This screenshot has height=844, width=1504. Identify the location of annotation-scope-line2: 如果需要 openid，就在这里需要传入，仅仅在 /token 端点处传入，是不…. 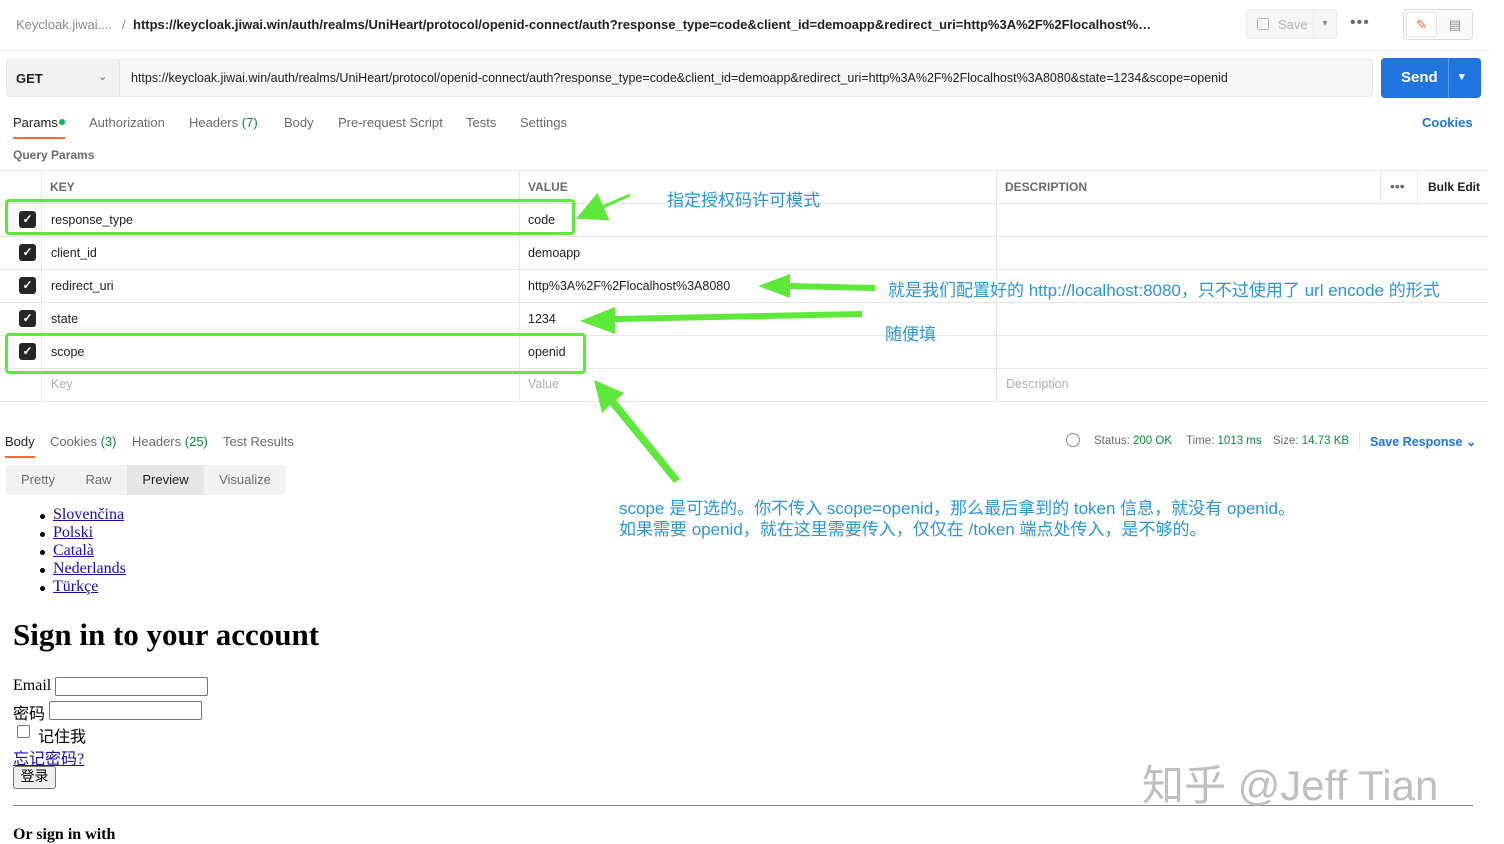
(913, 529).